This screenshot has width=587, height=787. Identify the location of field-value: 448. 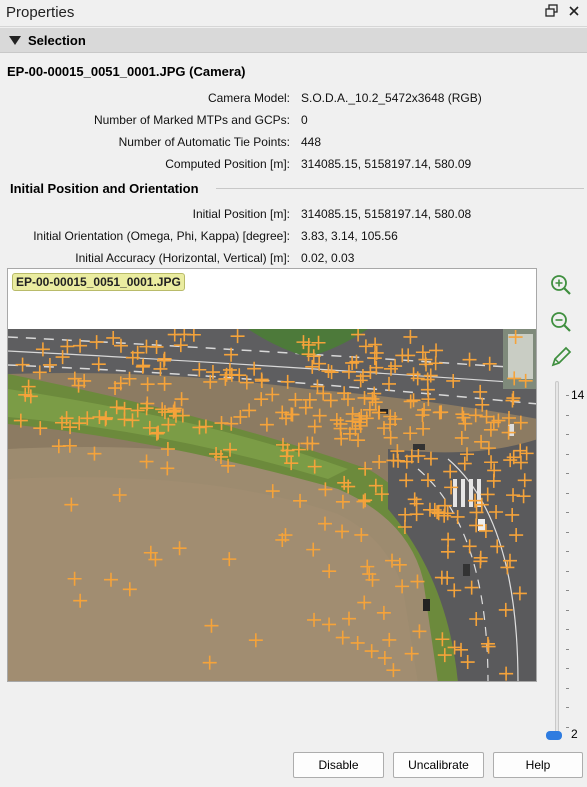
(311, 142).